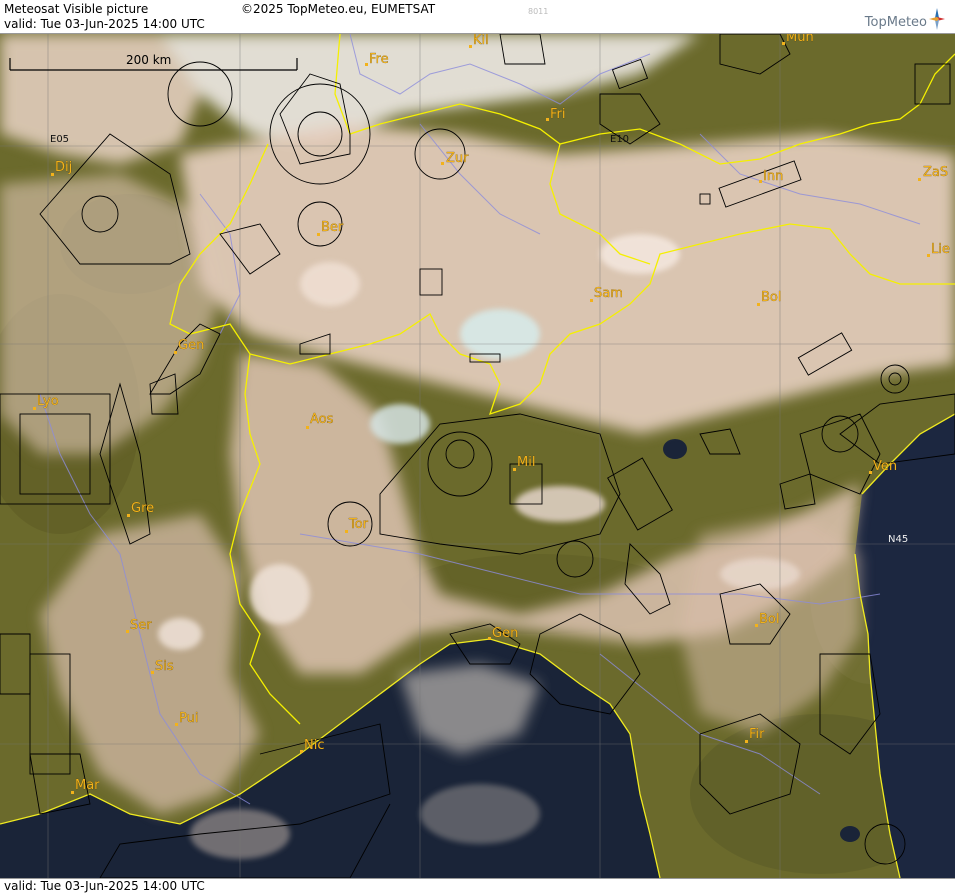 Image resolution: width=955 pixels, height=893 pixels. I want to click on image-title: Meteosat Visible picture, so click(76, 9).